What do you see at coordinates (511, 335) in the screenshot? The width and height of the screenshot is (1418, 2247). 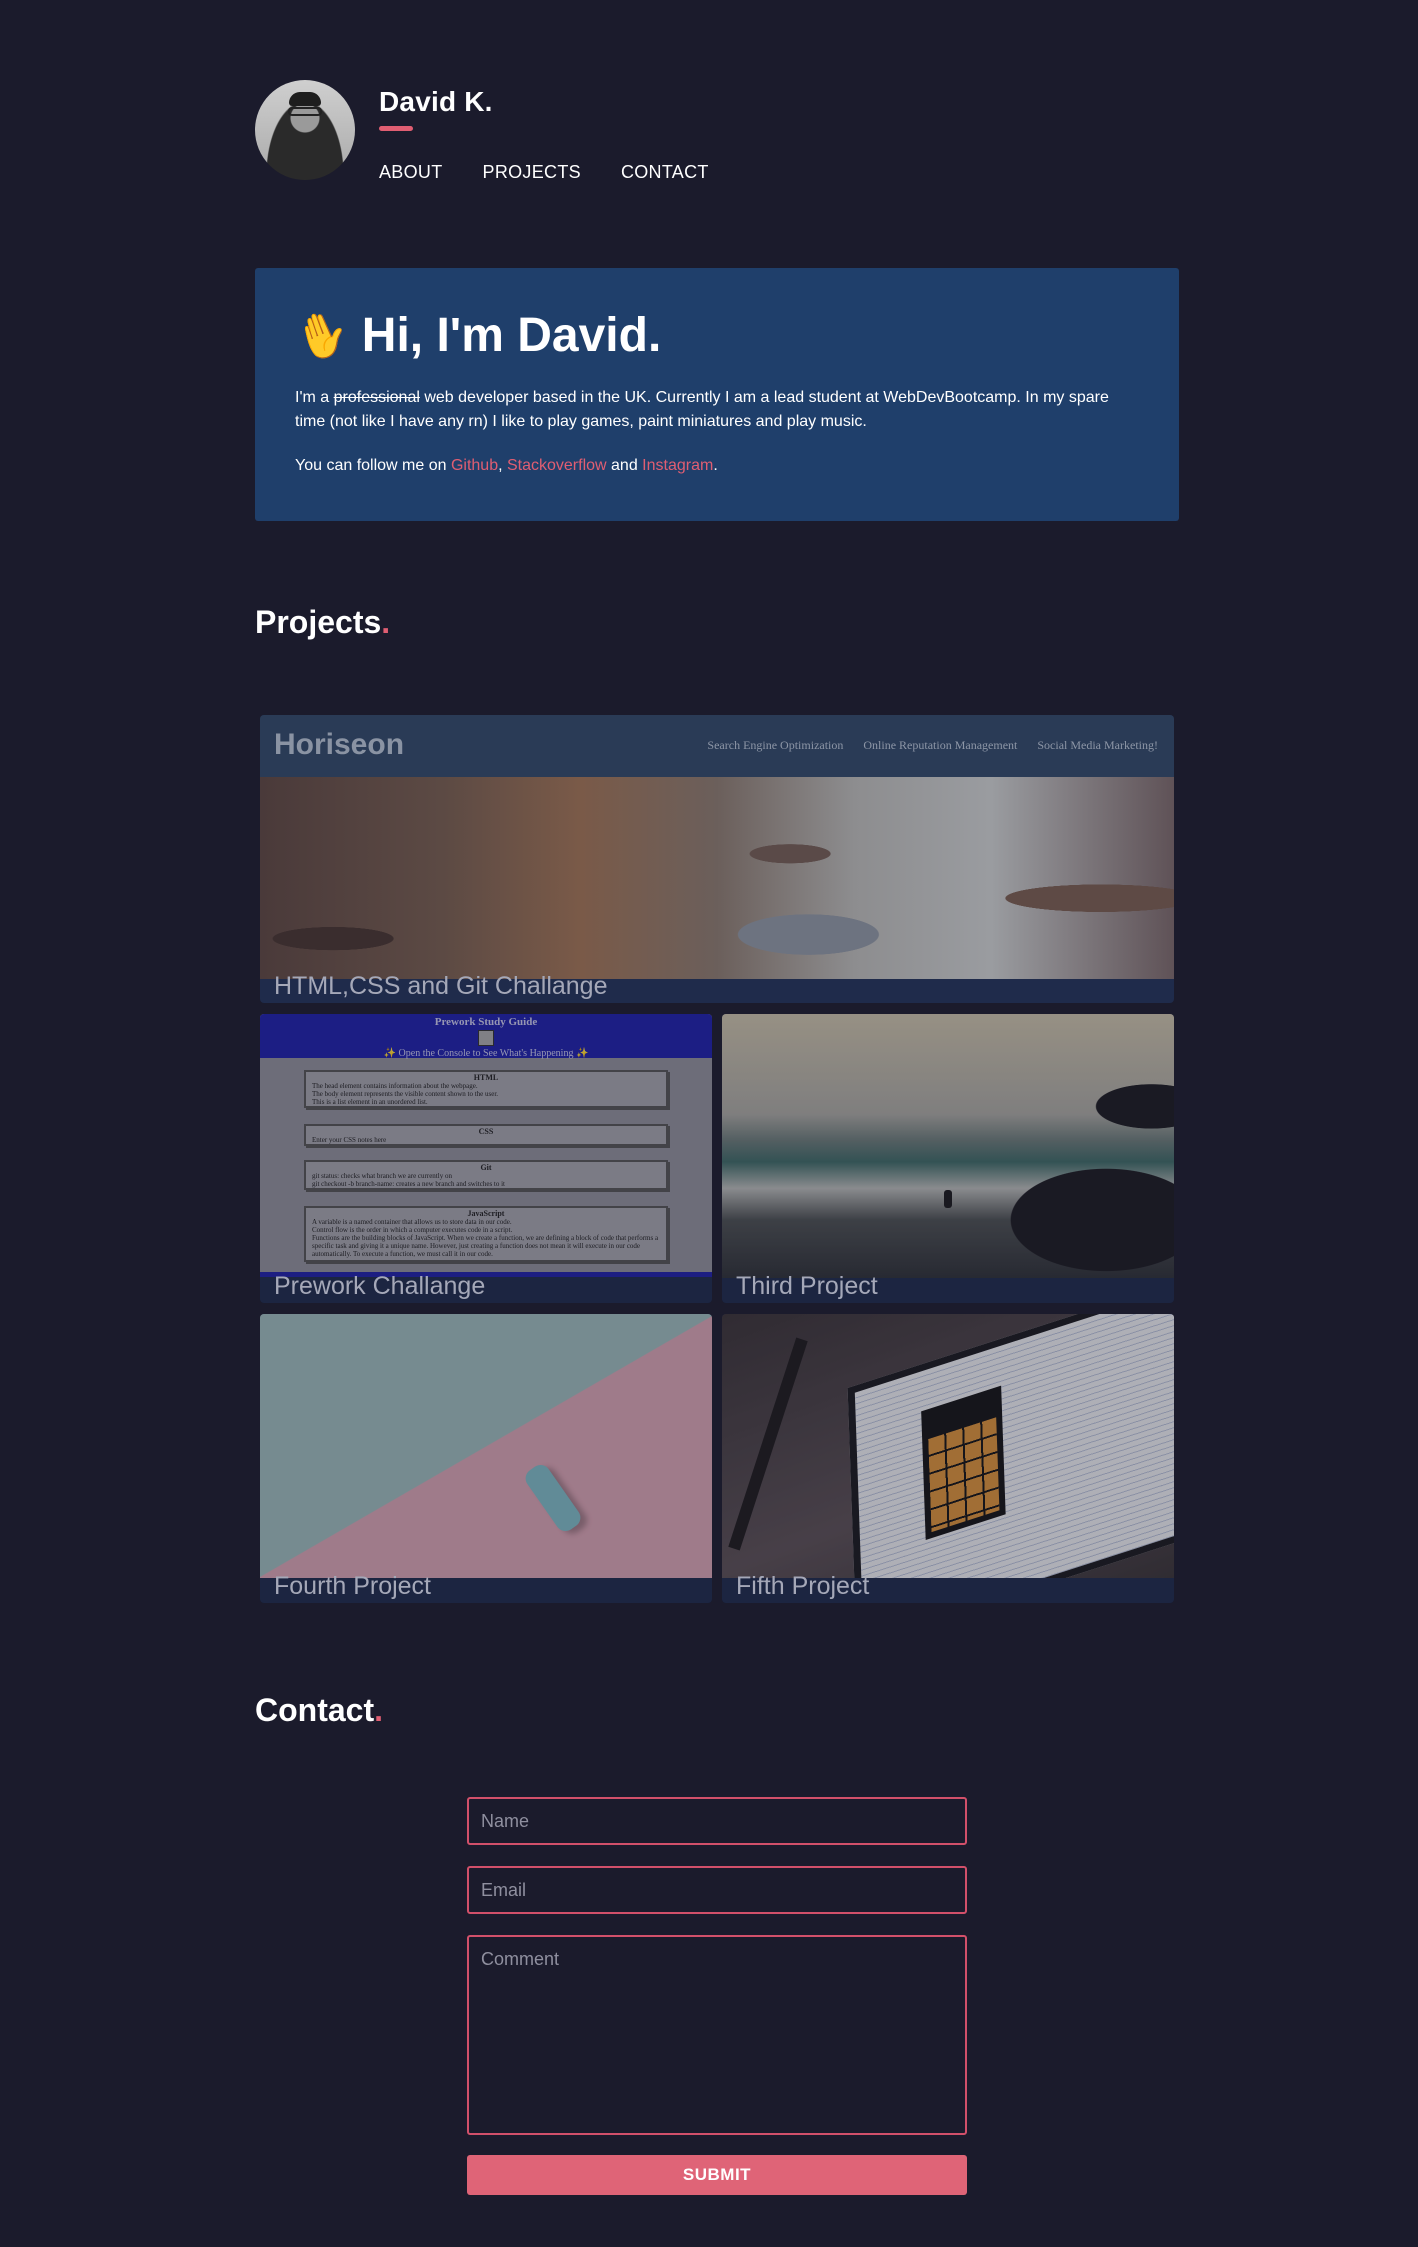 I see `hero-greeting: Hi, I'm David.` at bounding box center [511, 335].